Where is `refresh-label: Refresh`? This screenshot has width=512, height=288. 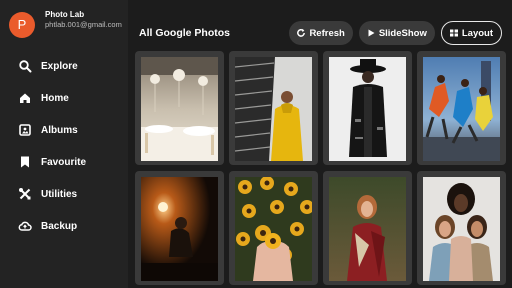 refresh-label: Refresh is located at coordinates (327, 33).